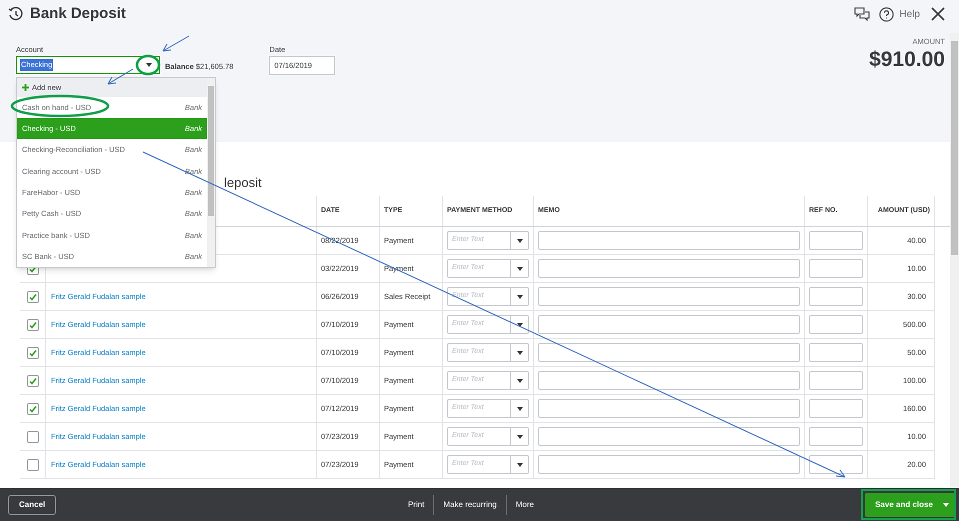  I want to click on page-scrollbar, so click(954, 260).